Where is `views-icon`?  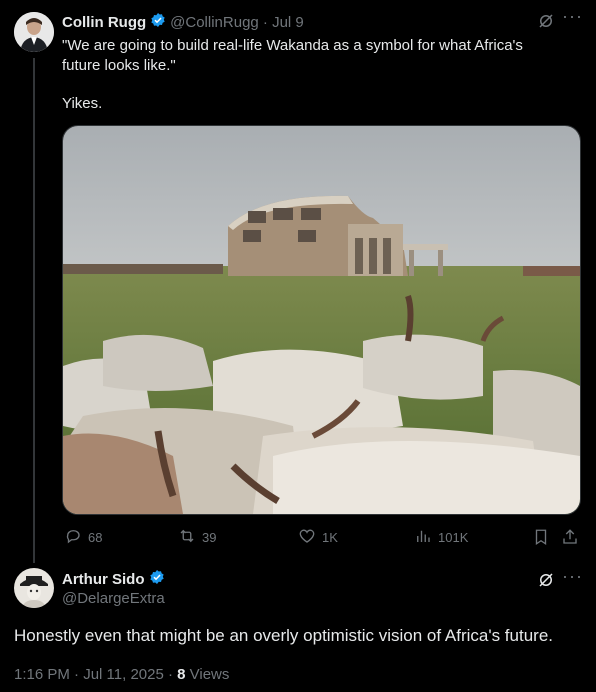 views-icon is located at coordinates (423, 537).